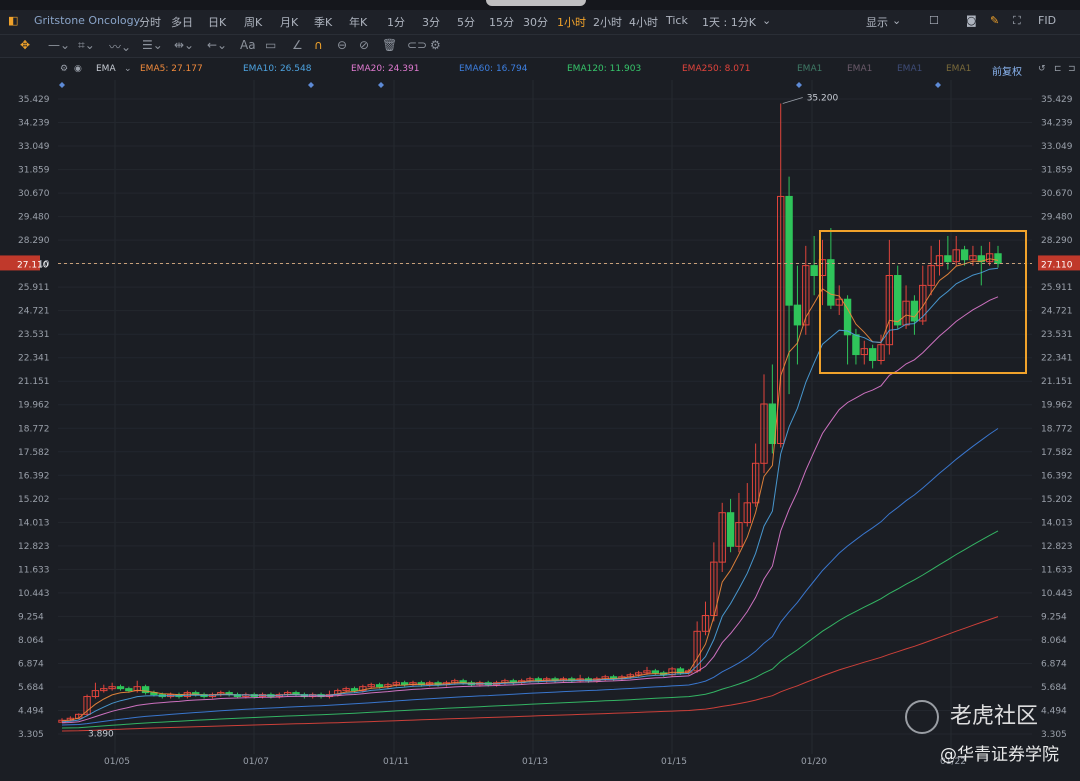 The height and width of the screenshot is (781, 1080). What do you see at coordinates (536, 3) in the screenshot?
I see `window-title-blur` at bounding box center [536, 3].